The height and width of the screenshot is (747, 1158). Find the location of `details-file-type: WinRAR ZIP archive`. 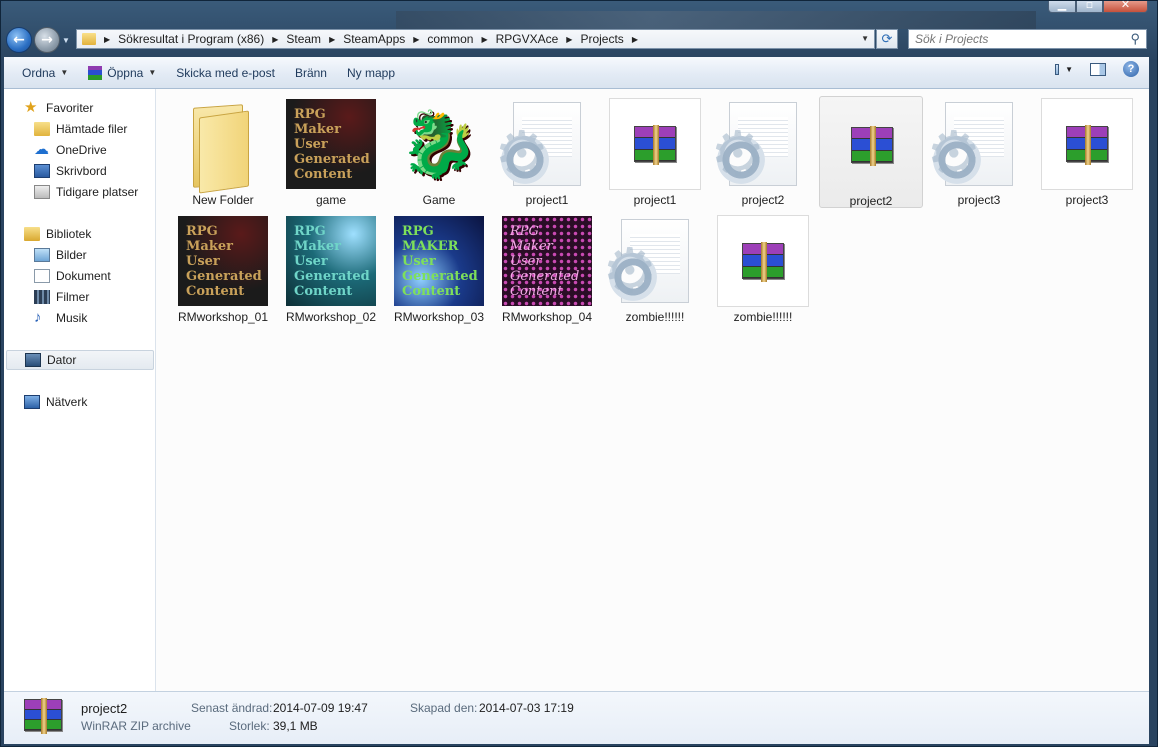

details-file-type: WinRAR ZIP archive is located at coordinates (136, 726).